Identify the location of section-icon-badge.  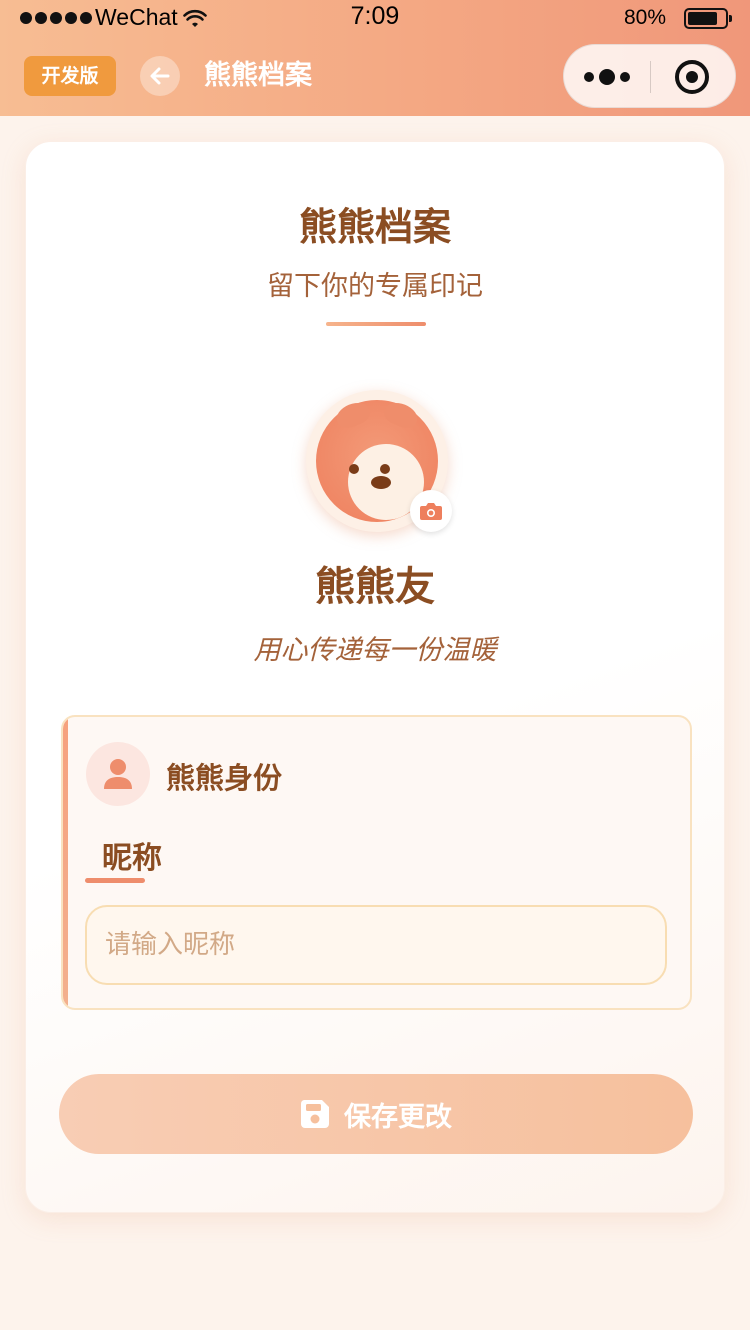
(118, 774).